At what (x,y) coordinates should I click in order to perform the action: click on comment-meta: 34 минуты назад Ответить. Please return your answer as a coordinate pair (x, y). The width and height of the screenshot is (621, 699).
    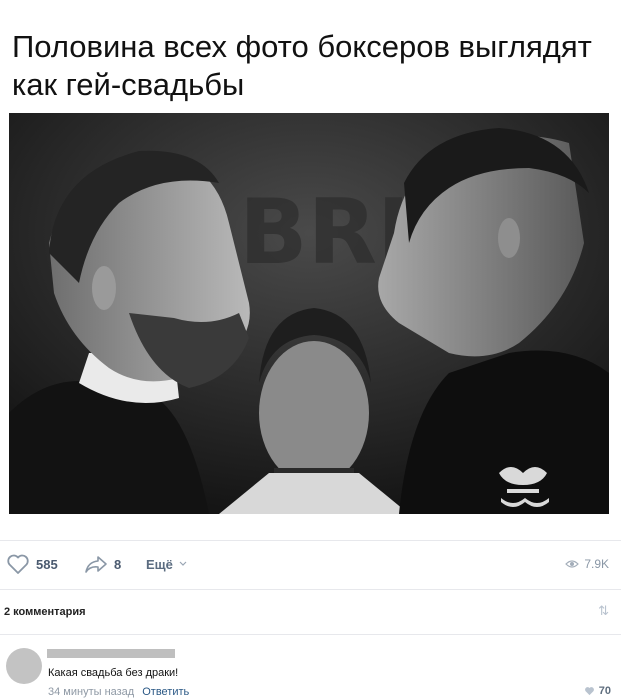
    Looking at the image, I should click on (118, 692).